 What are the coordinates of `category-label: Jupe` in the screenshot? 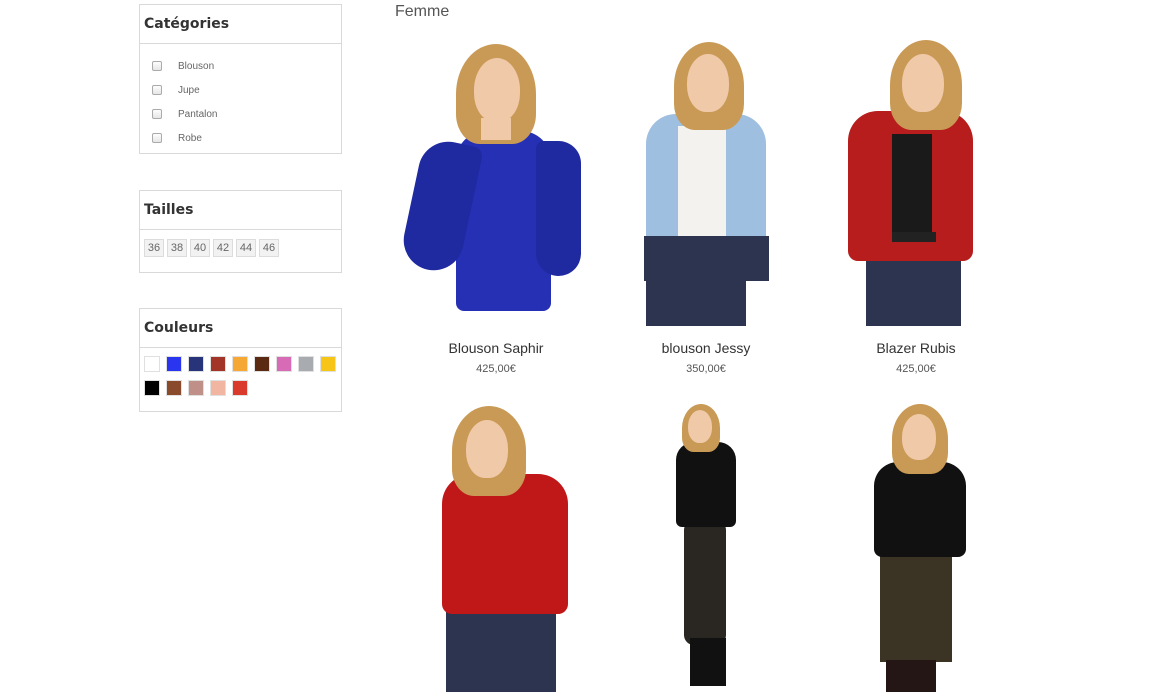 It's located at (189, 90).